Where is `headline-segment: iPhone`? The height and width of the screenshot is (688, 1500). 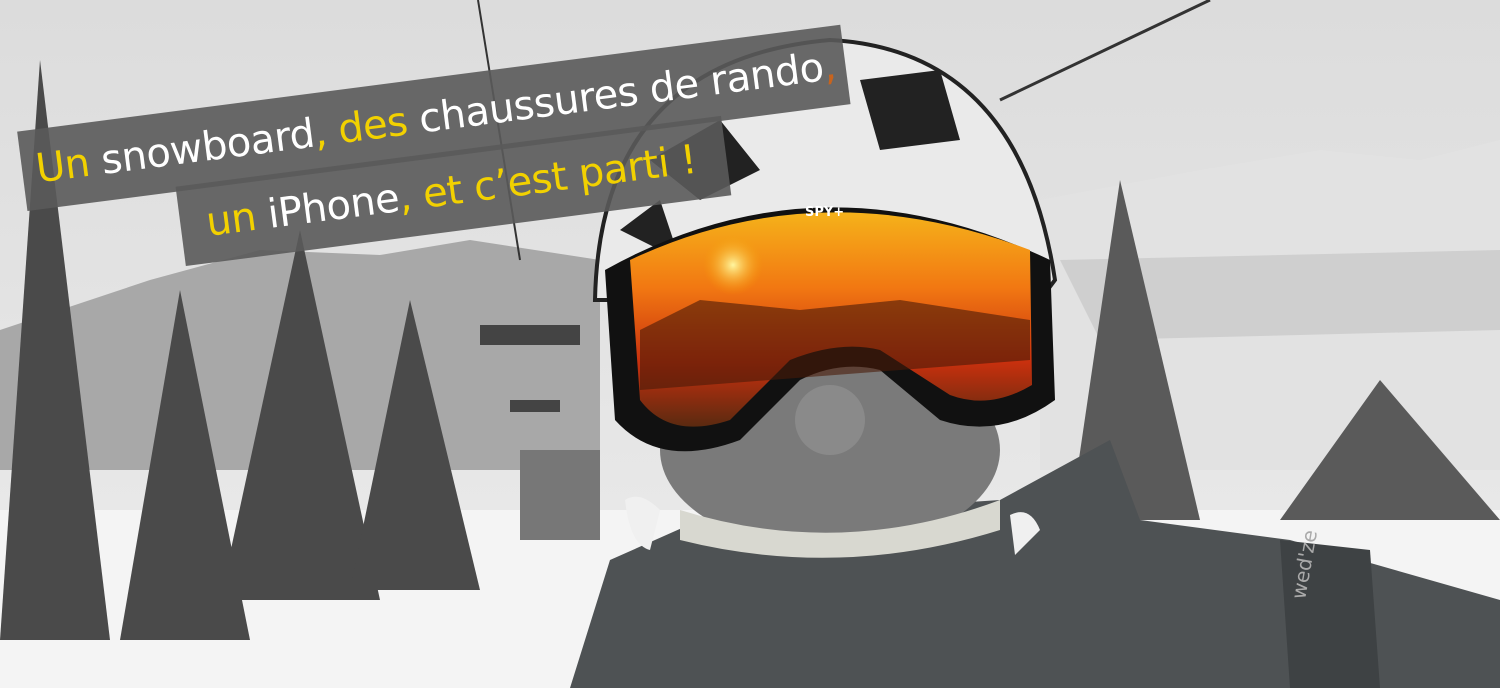
headline-segment: iPhone is located at coordinates (327, 207).